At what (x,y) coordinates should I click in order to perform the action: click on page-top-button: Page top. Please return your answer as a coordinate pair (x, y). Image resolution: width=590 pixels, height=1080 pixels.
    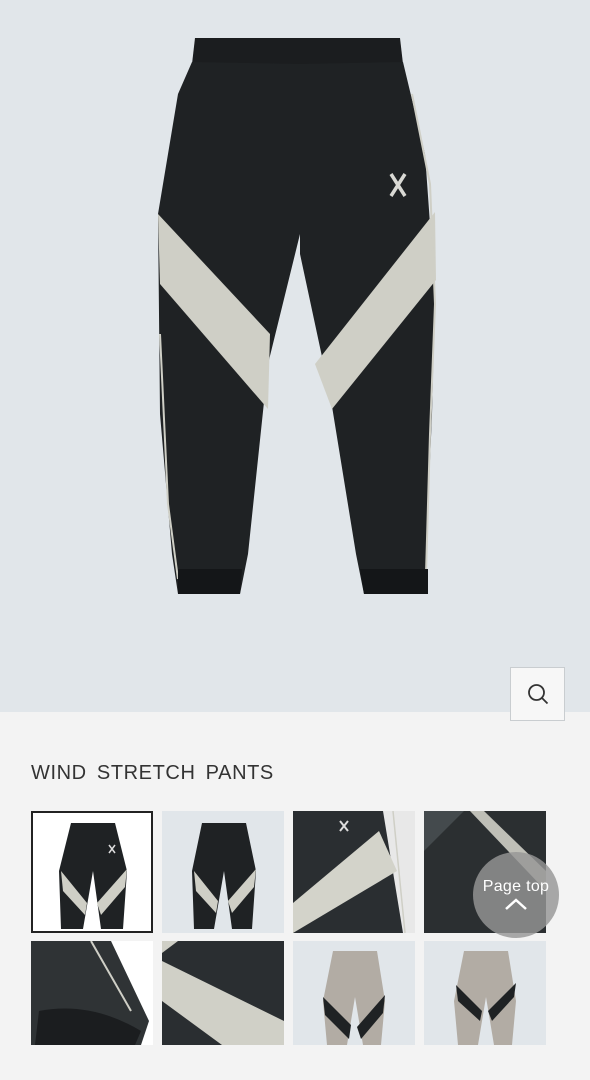
    Looking at the image, I should click on (516, 895).